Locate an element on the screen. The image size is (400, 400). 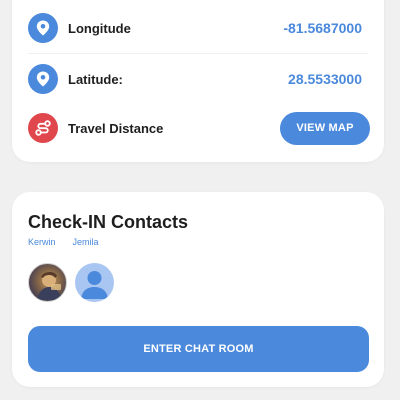
travel-distance-row: Travel Distance VIEW MAP is located at coordinates (199, 128).